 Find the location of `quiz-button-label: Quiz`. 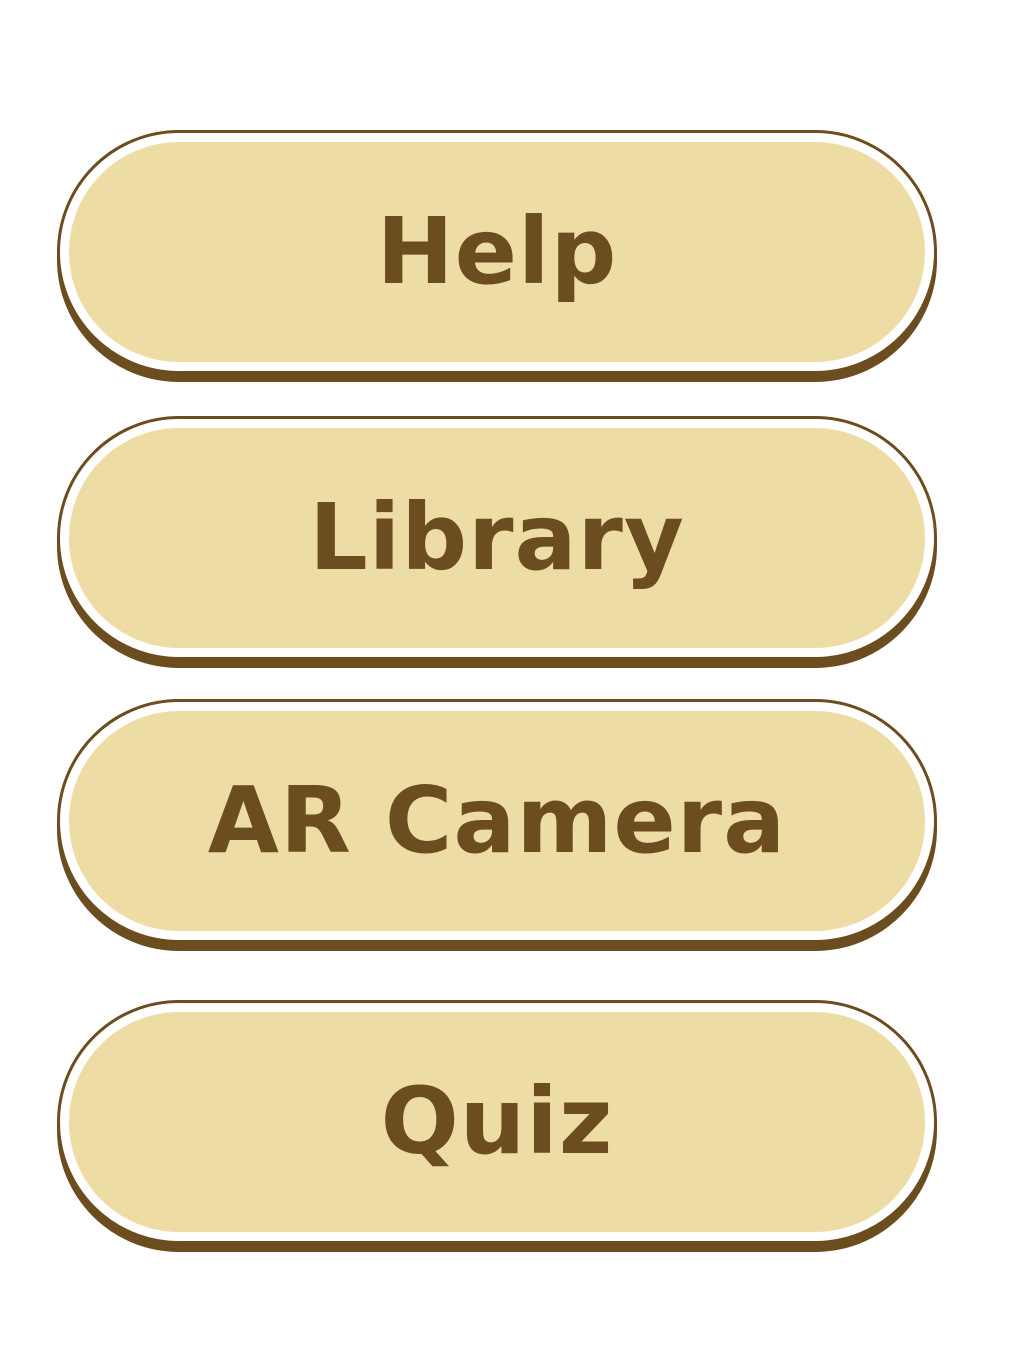

quiz-button-label: Quiz is located at coordinates (497, 1121).